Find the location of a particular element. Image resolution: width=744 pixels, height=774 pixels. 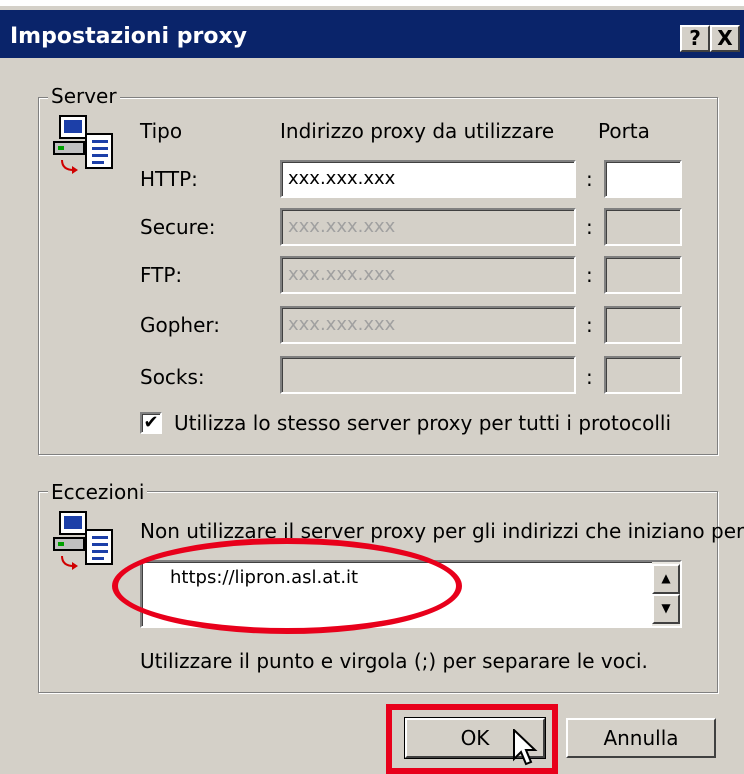

ftp-label: FTP: is located at coordinates (161, 275).